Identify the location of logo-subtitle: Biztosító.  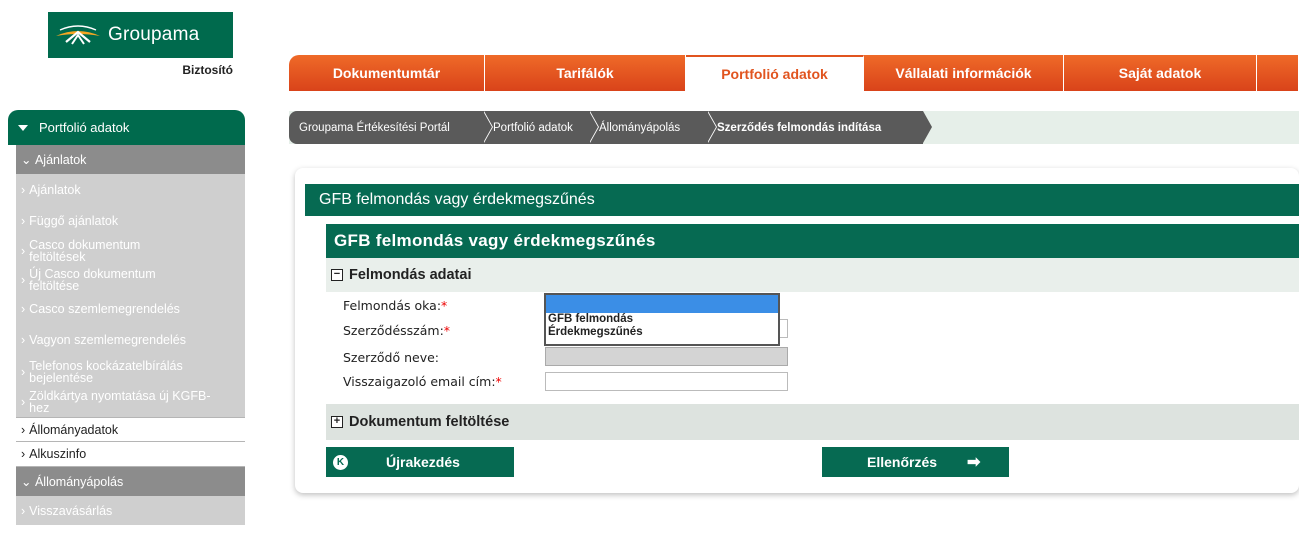
(207, 70).